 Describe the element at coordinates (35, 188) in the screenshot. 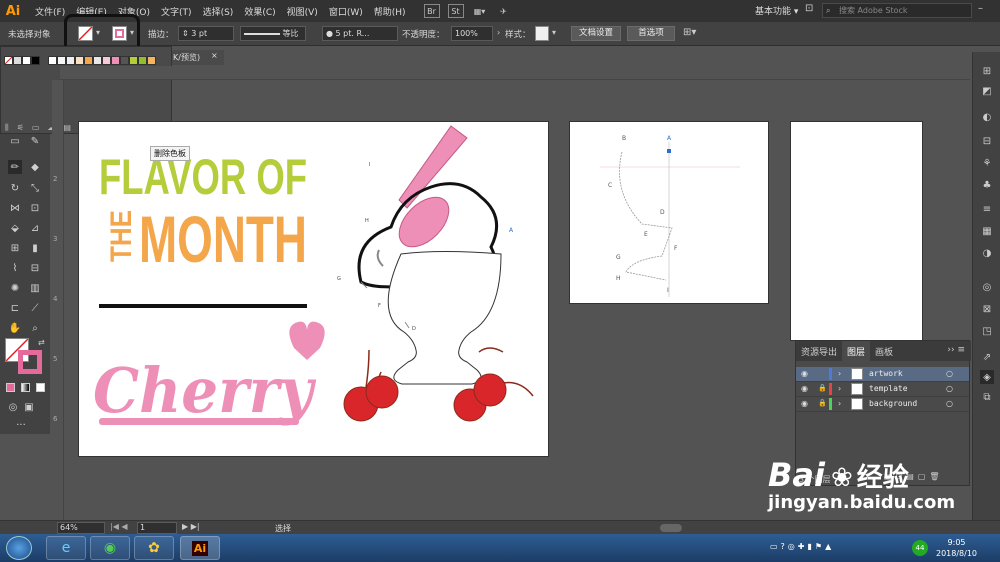

I see `scale-tool-icon: ⤡` at that location.